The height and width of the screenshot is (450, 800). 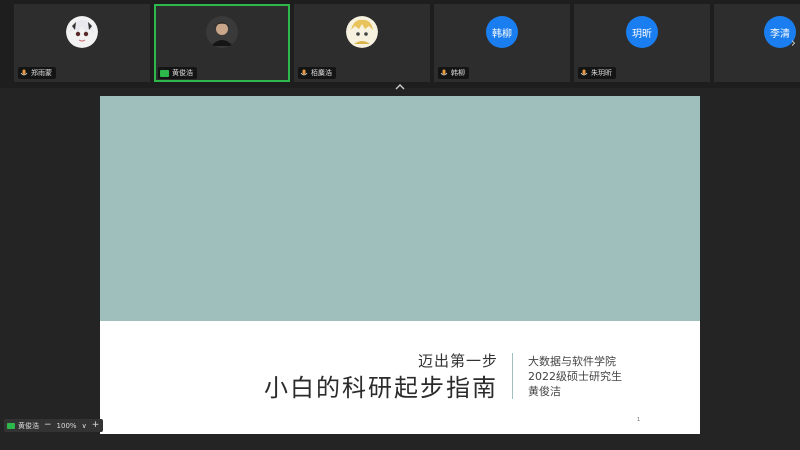 What do you see at coordinates (67, 426) in the screenshot?
I see `zoom-level: 100%` at bounding box center [67, 426].